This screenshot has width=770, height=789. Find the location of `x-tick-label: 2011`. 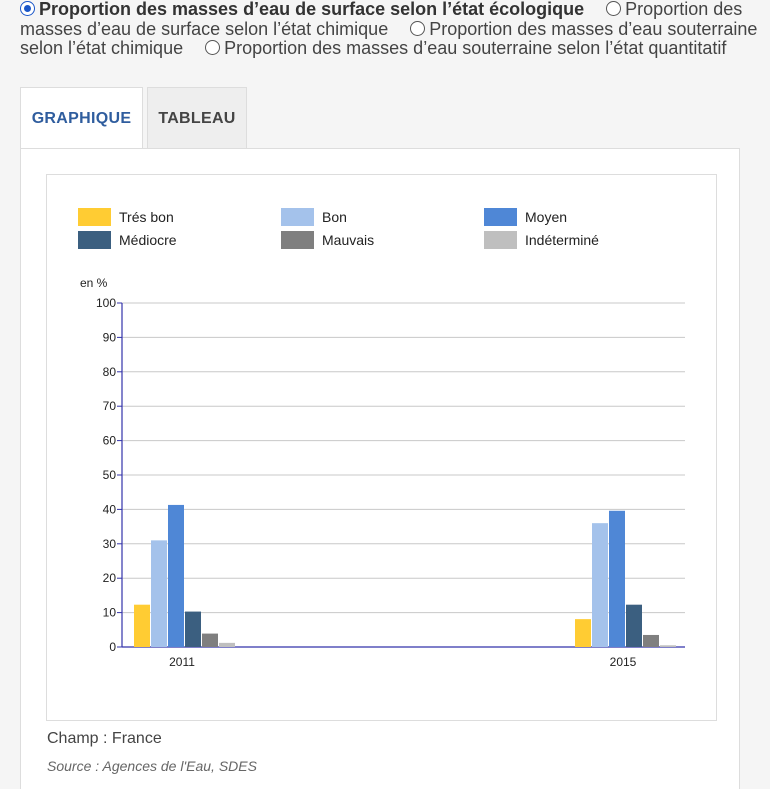

x-tick-label: 2011 is located at coordinates (182, 662).